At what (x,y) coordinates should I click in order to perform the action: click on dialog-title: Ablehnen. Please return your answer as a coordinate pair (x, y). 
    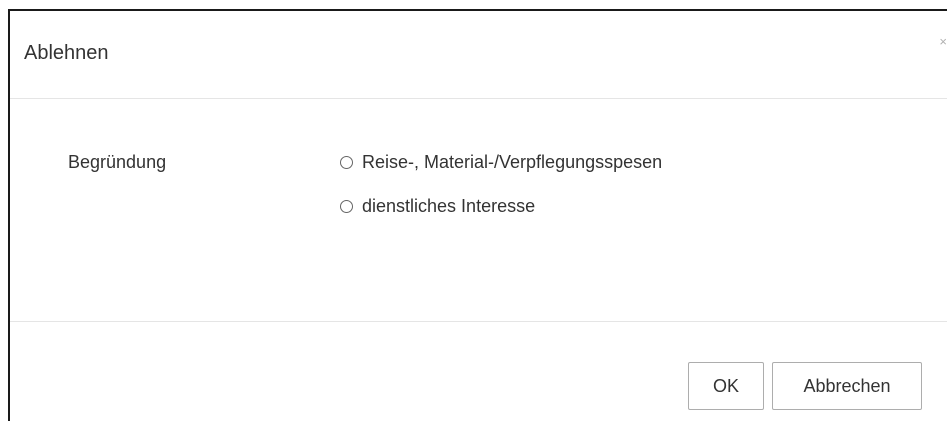
    Looking at the image, I should click on (66, 53).